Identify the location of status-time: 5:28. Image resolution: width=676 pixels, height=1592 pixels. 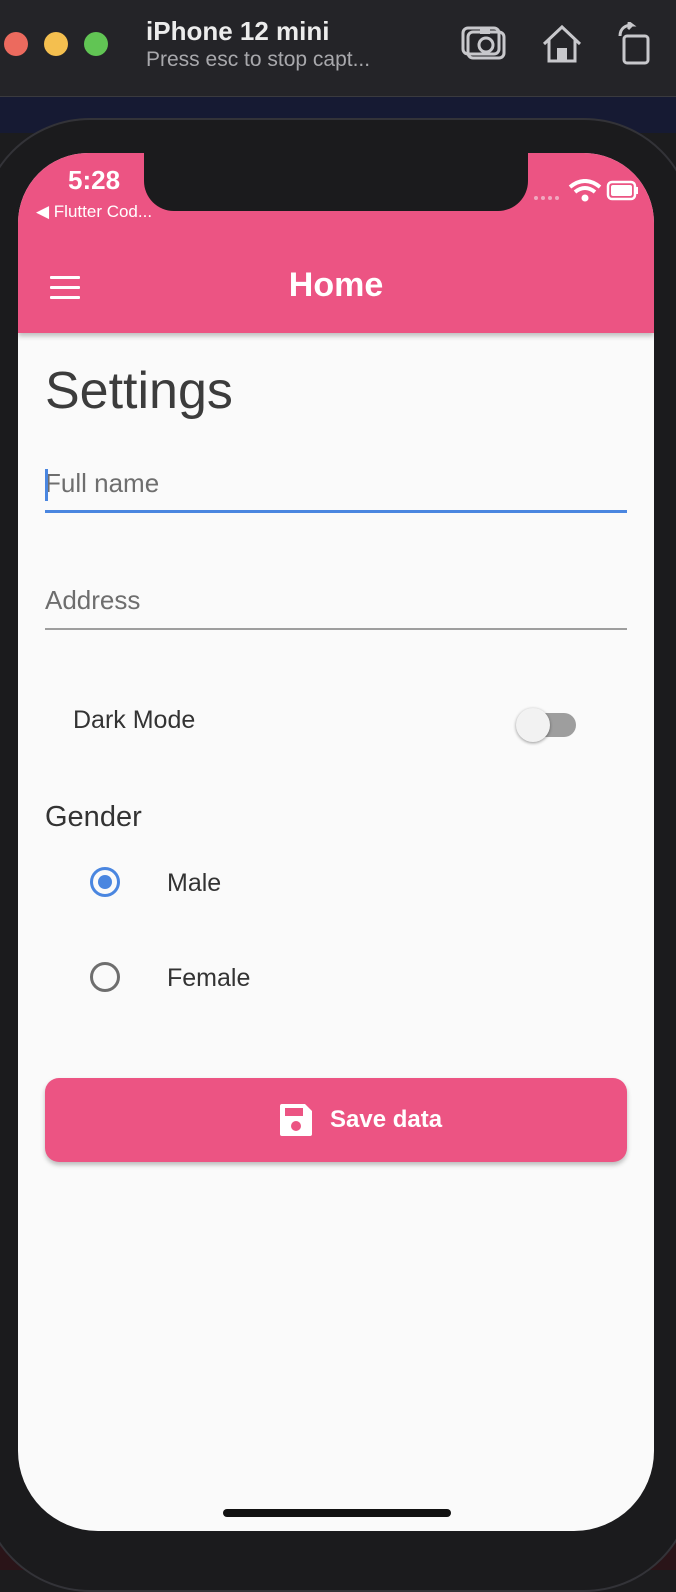
(94, 180).